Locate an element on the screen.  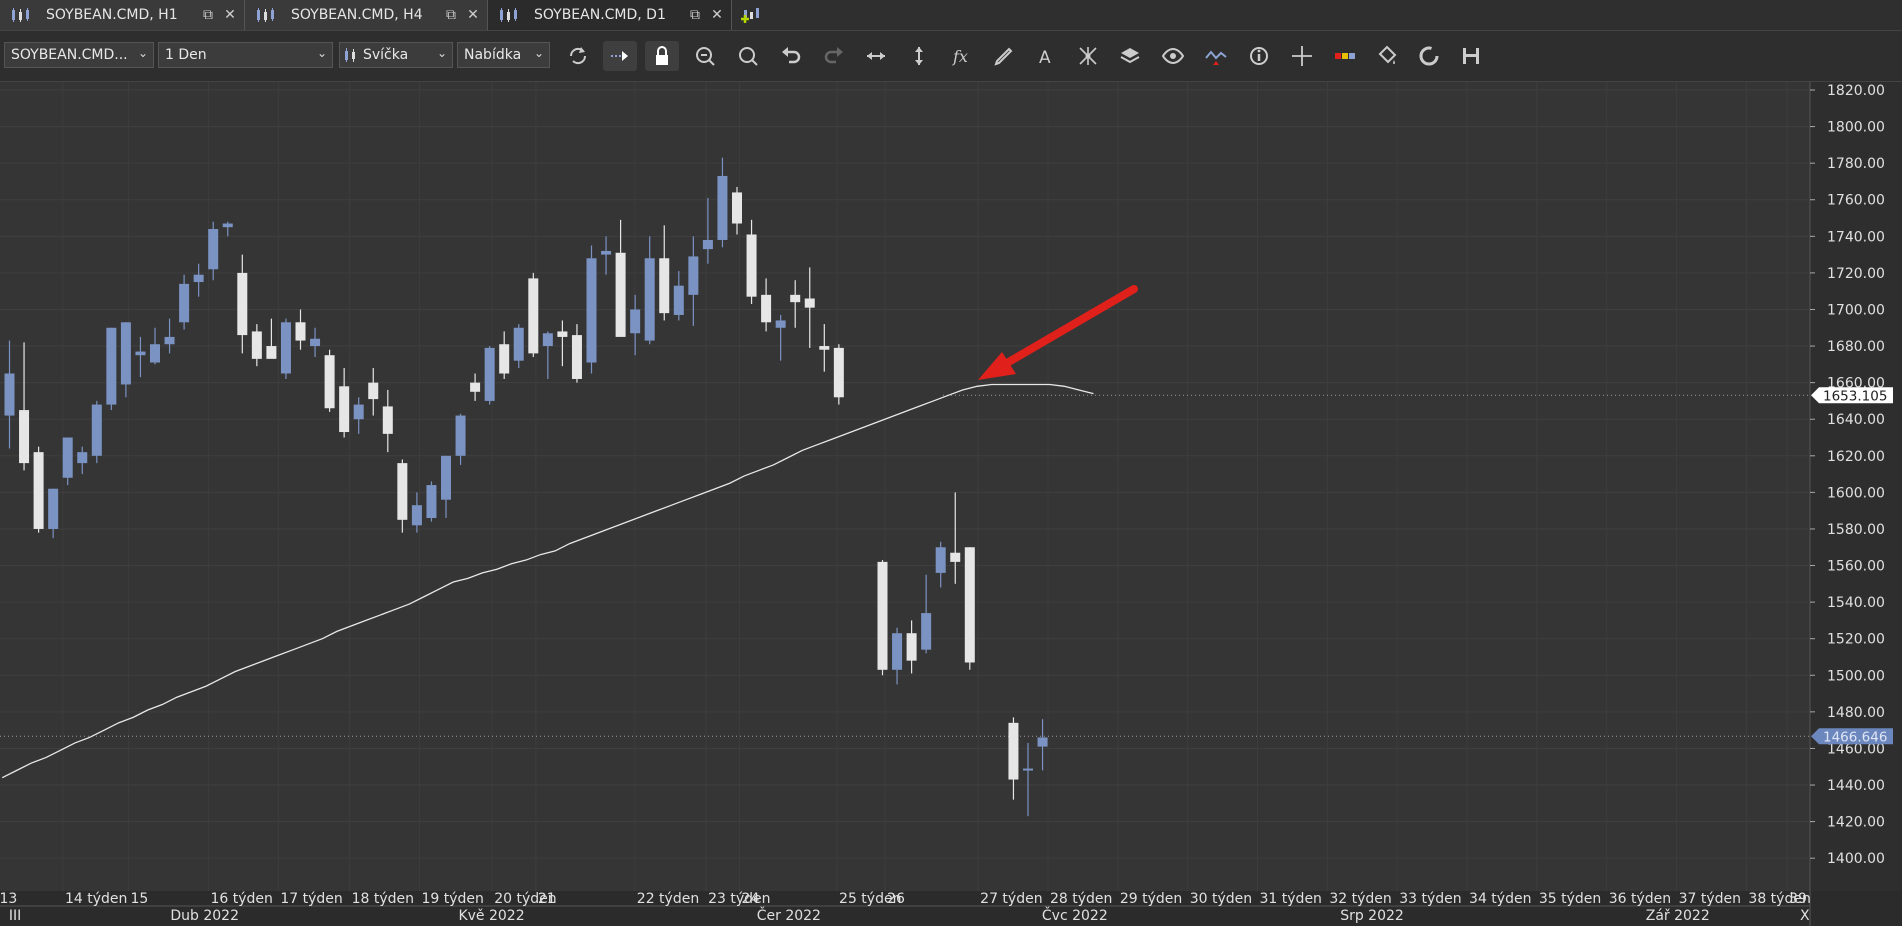
week-label: 27 týden is located at coordinates (1011, 899).